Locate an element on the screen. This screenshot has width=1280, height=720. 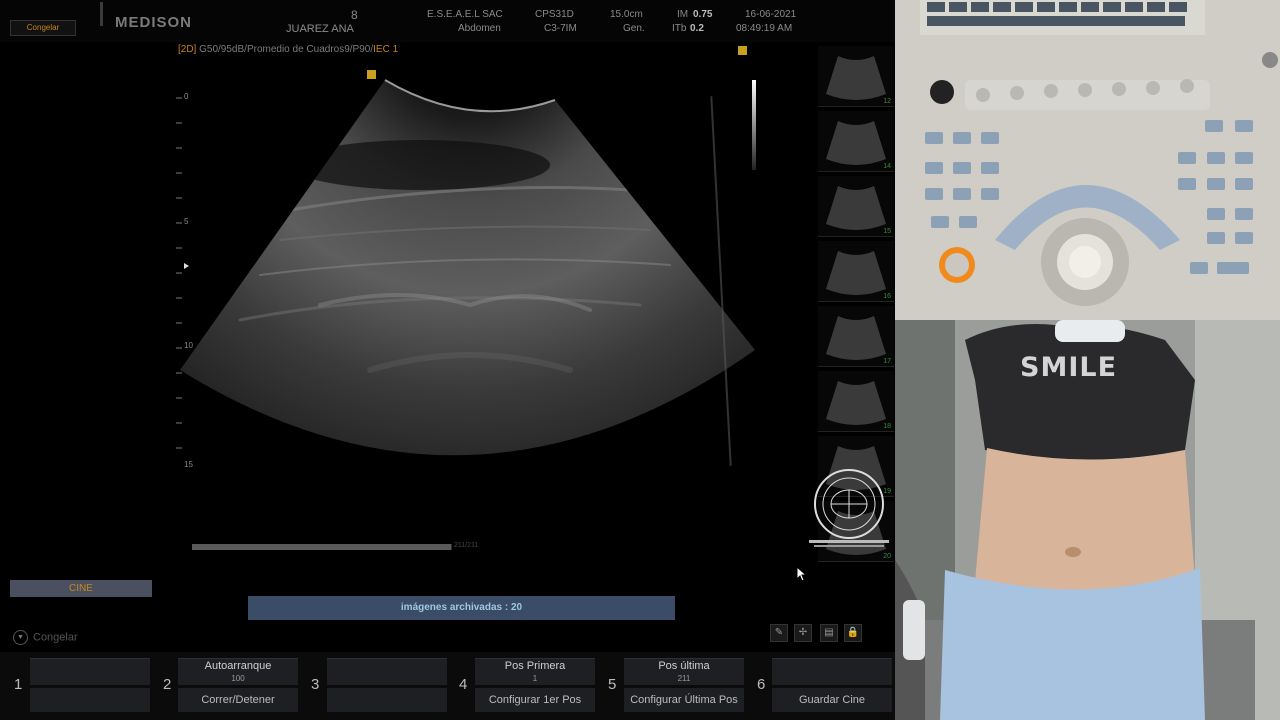
save-cine-softkey: Guardar Cine is located at coordinates (832, 683).